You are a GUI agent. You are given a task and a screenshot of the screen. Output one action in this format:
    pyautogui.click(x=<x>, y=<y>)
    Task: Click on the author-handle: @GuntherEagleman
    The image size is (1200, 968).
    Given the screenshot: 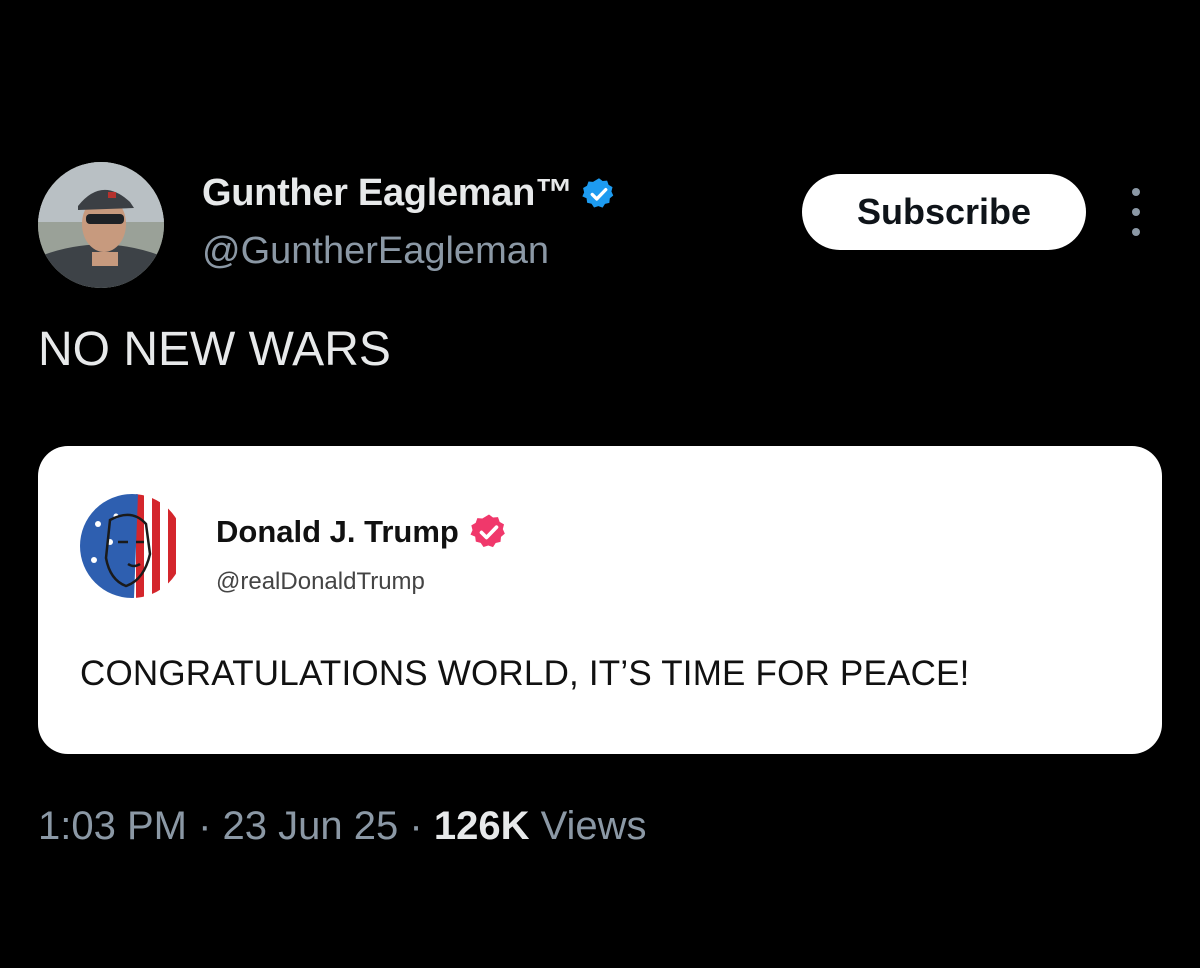 What is the action you would take?
    pyautogui.click(x=375, y=251)
    